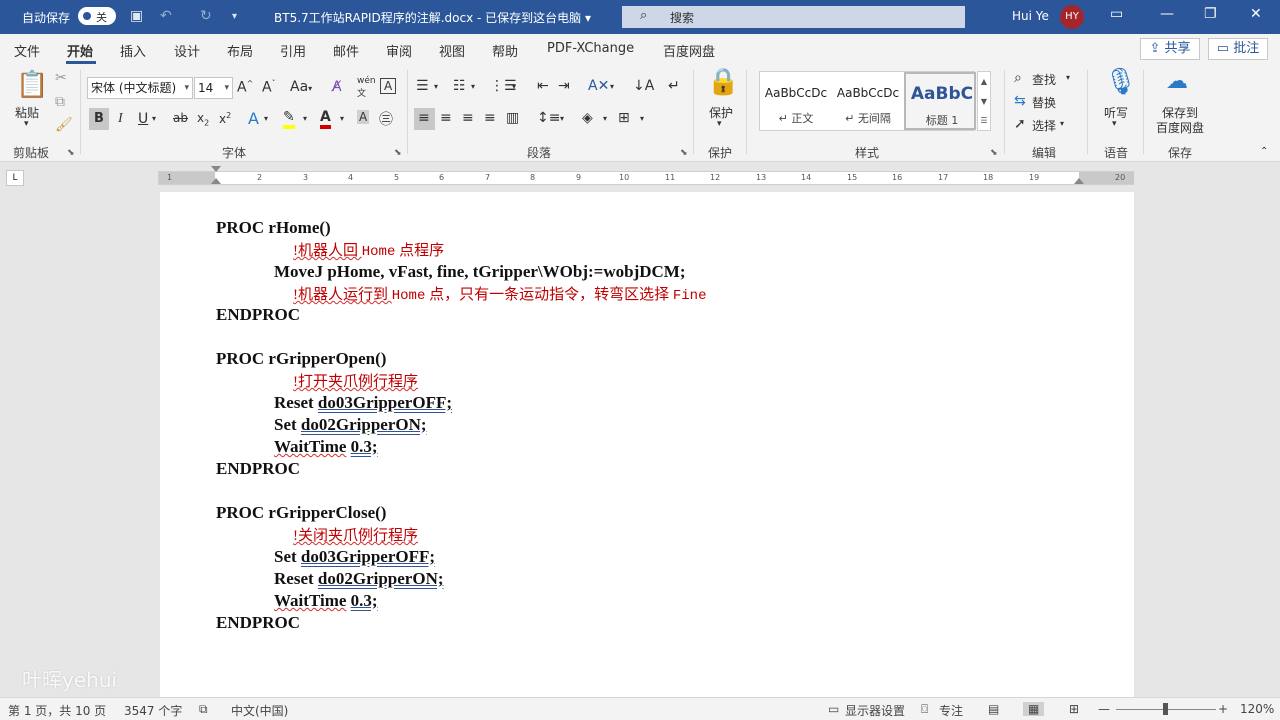  What do you see at coordinates (984, 82) in the screenshot?
I see `chevron-up-icon: ▲` at bounding box center [984, 82].